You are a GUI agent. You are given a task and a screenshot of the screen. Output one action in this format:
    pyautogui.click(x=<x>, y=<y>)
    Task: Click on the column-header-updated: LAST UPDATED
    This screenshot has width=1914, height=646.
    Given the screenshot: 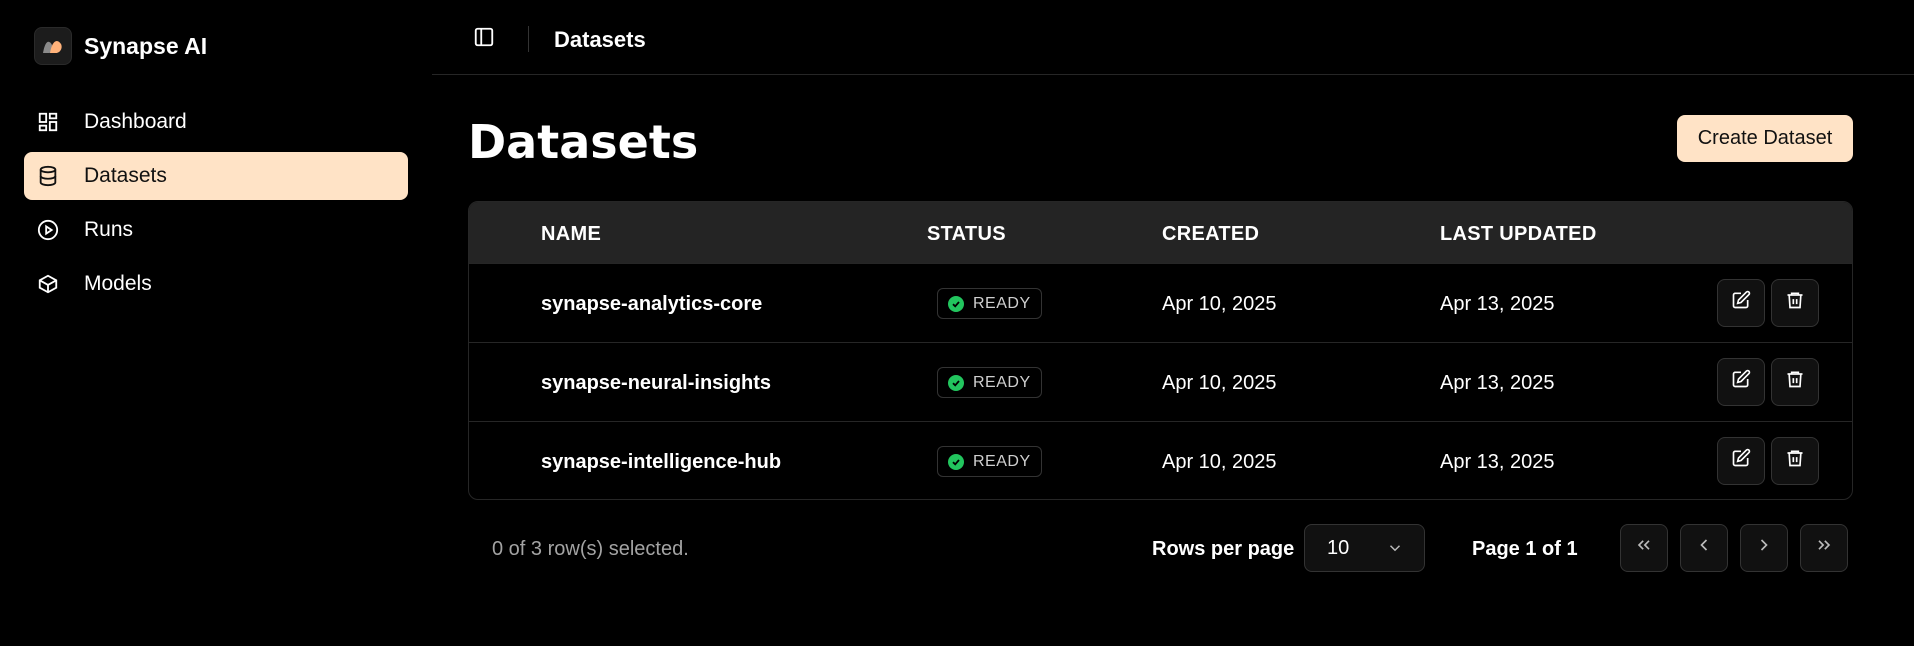 What is the action you would take?
    pyautogui.click(x=1518, y=234)
    